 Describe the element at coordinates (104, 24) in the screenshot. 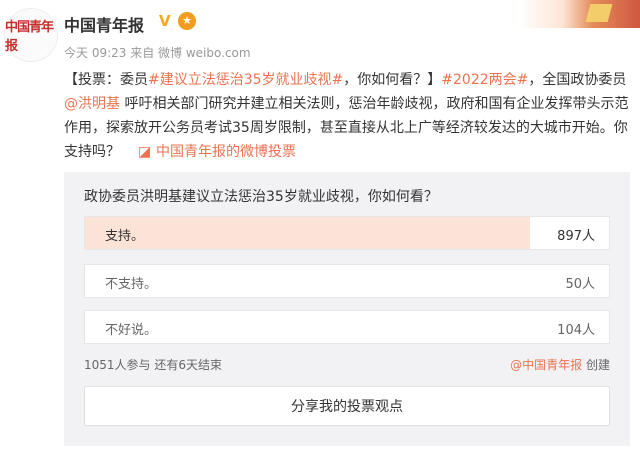

I see `account-name: 中国青年报` at that location.